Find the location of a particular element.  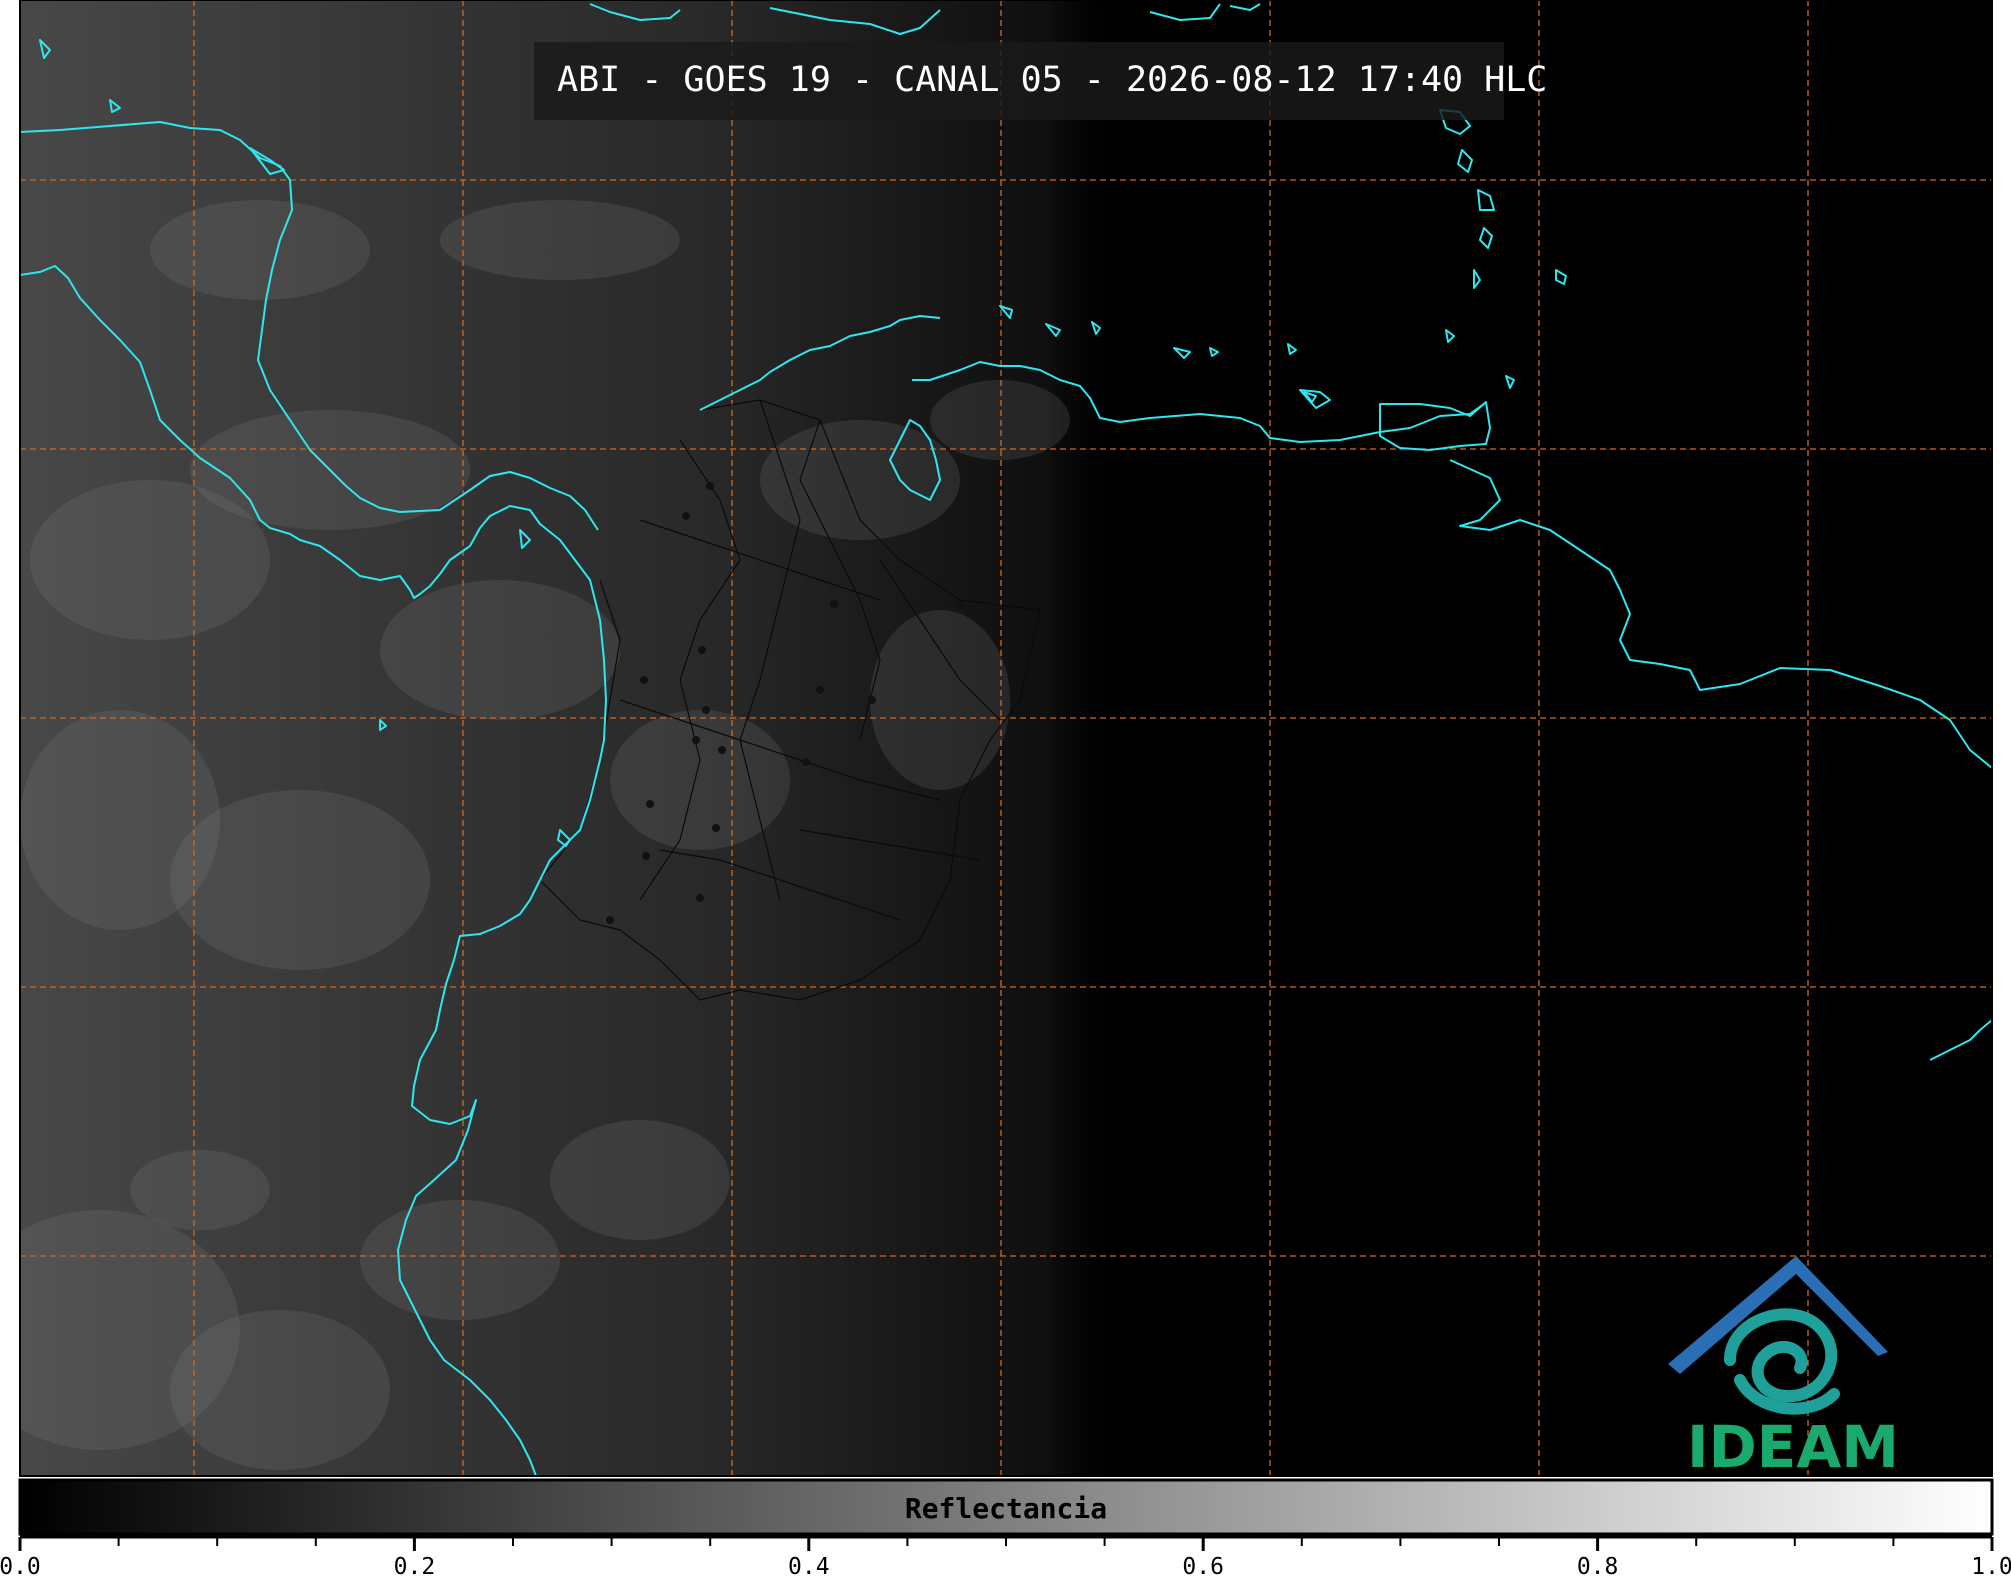

colorbar-ticks is located at coordinates (1006, 1544).